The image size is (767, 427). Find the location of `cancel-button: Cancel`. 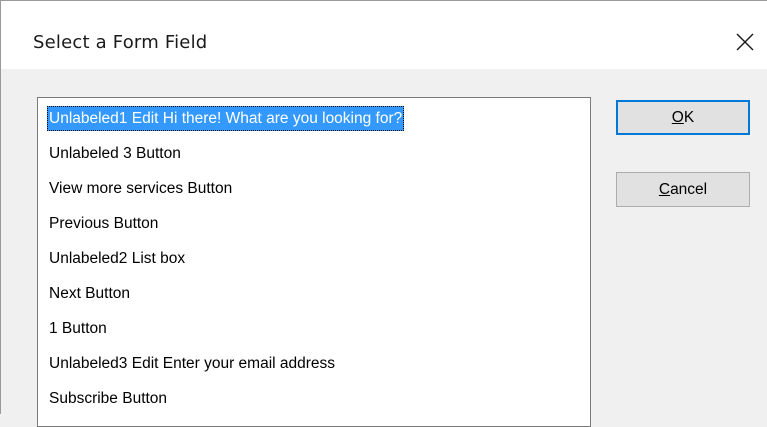

cancel-button: Cancel is located at coordinates (683, 189).